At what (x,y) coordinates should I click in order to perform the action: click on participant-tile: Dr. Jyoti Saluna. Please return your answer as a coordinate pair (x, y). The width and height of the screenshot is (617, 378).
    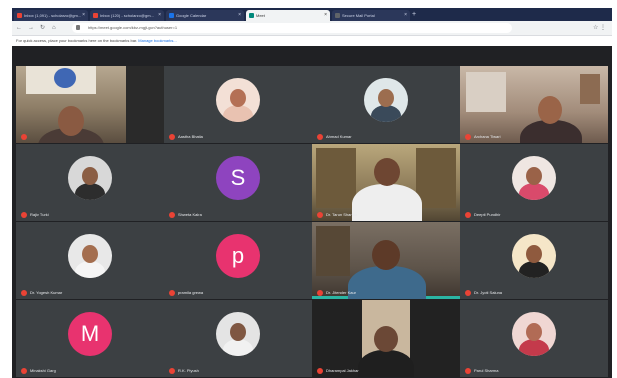
    Looking at the image, I should click on (534, 260).